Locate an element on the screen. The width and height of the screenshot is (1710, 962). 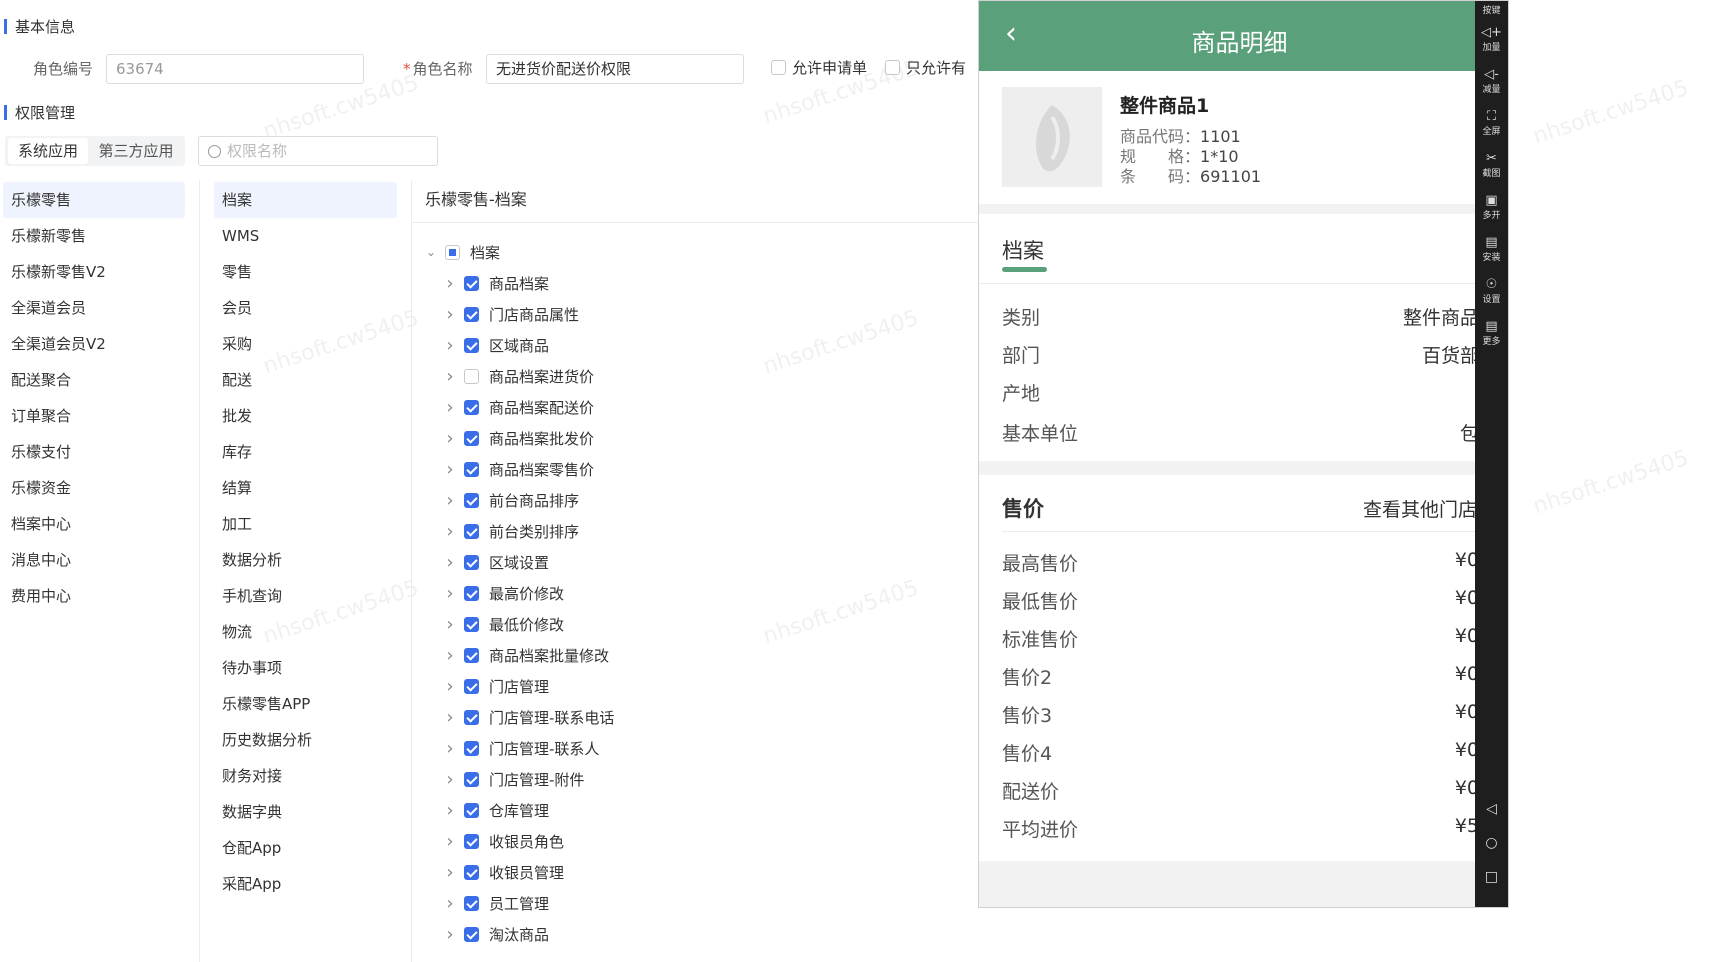
chevron-down-icon: ⌄ is located at coordinates (431, 252).